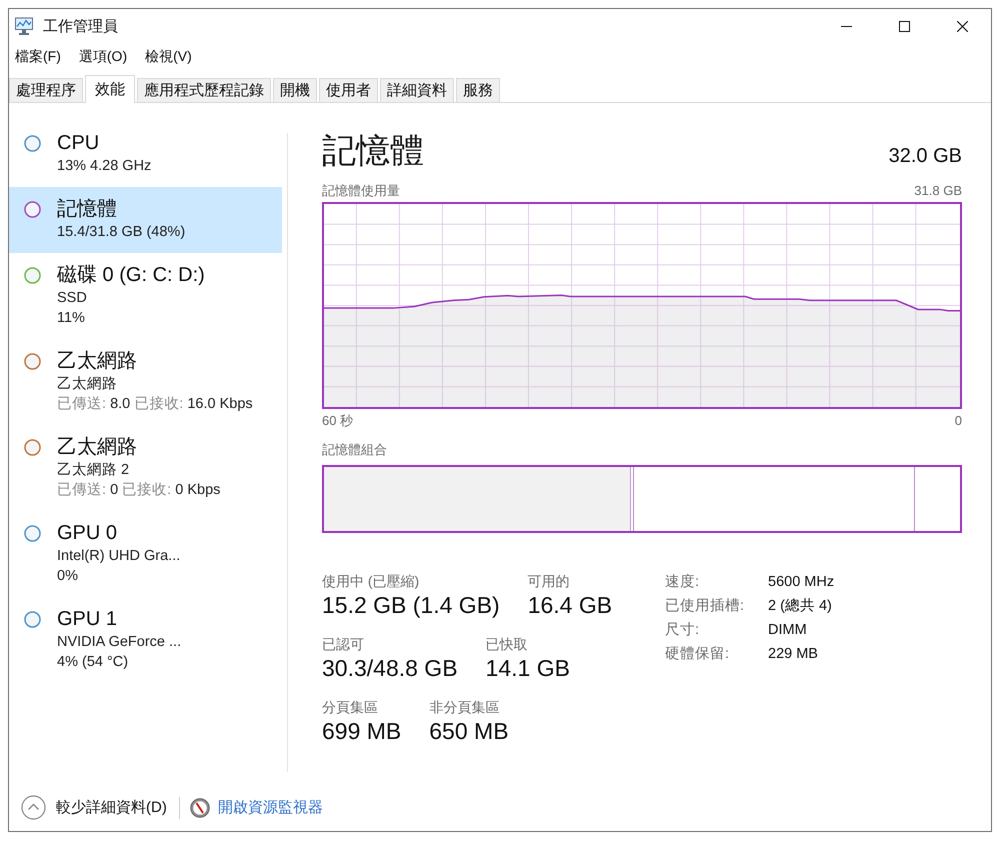  I want to click on device-detail: 乙太網路, so click(87, 384).